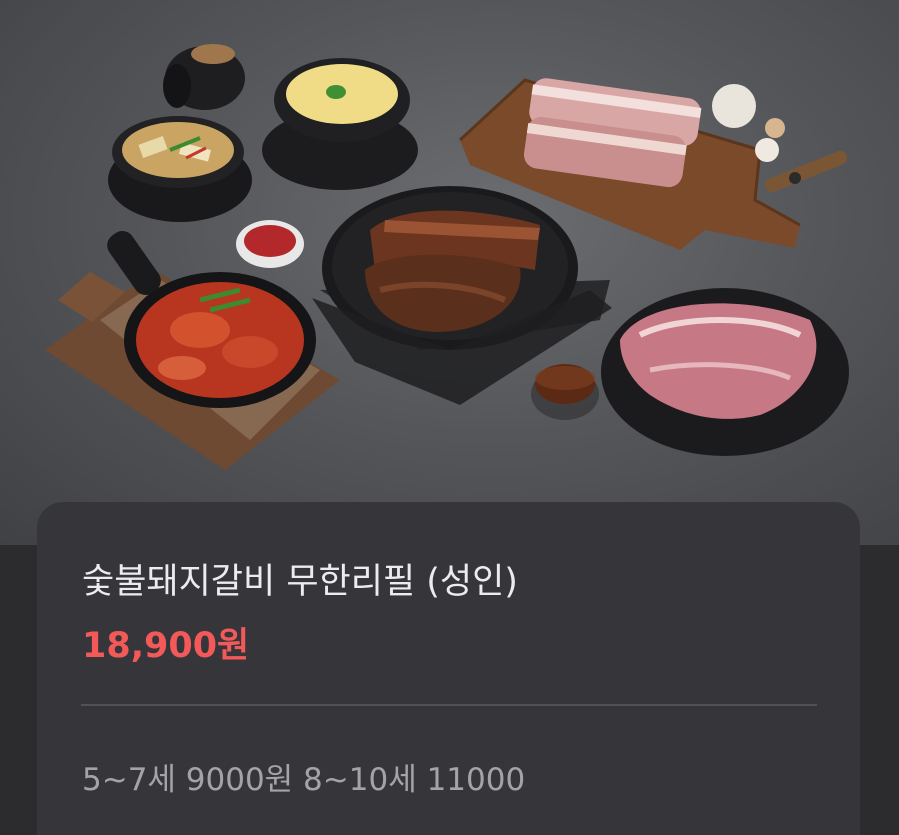 The width and height of the screenshot is (899, 835). I want to click on kimchi-skillet, so click(192, 350).